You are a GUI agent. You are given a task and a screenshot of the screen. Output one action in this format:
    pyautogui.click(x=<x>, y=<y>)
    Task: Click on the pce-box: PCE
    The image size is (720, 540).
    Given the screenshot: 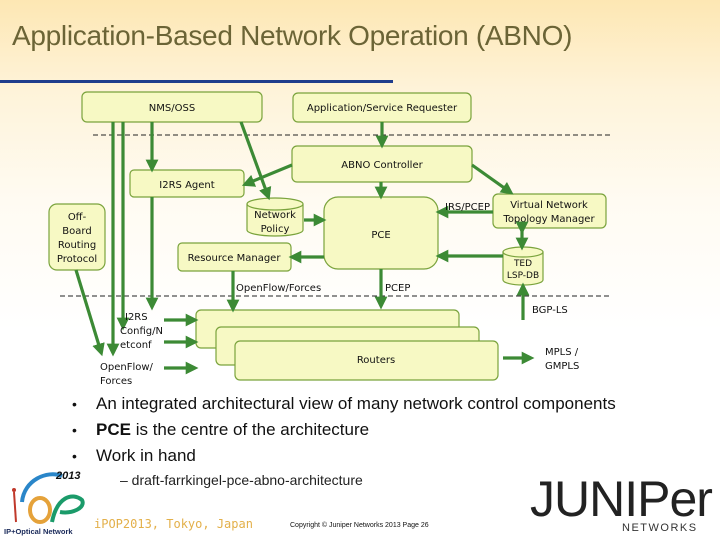 What is the action you would take?
    pyautogui.click(x=381, y=233)
    